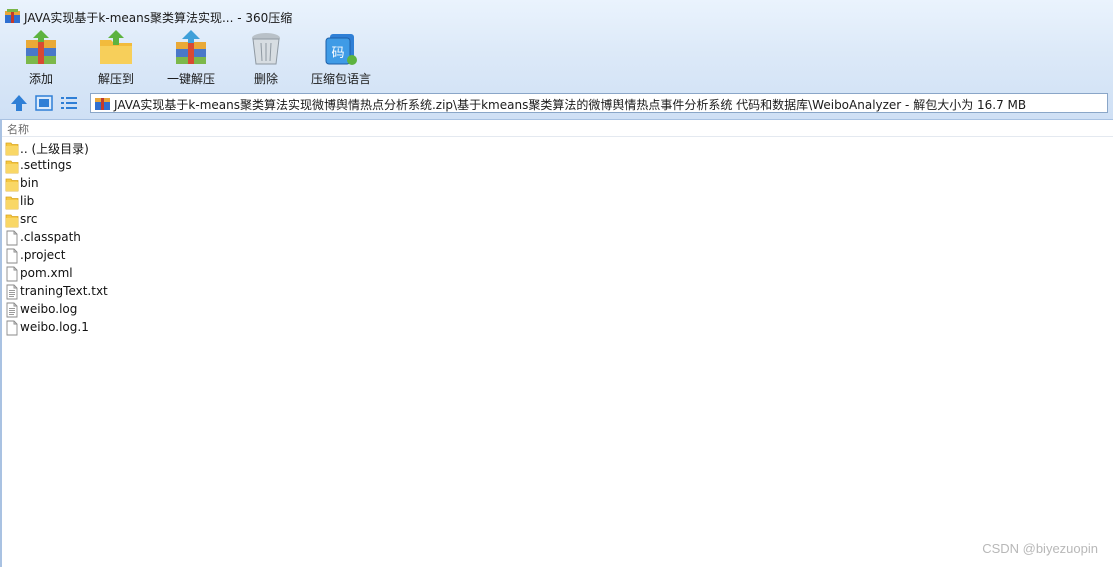 This screenshot has width=1113, height=567. I want to click on list-item-name: src, so click(29, 219).